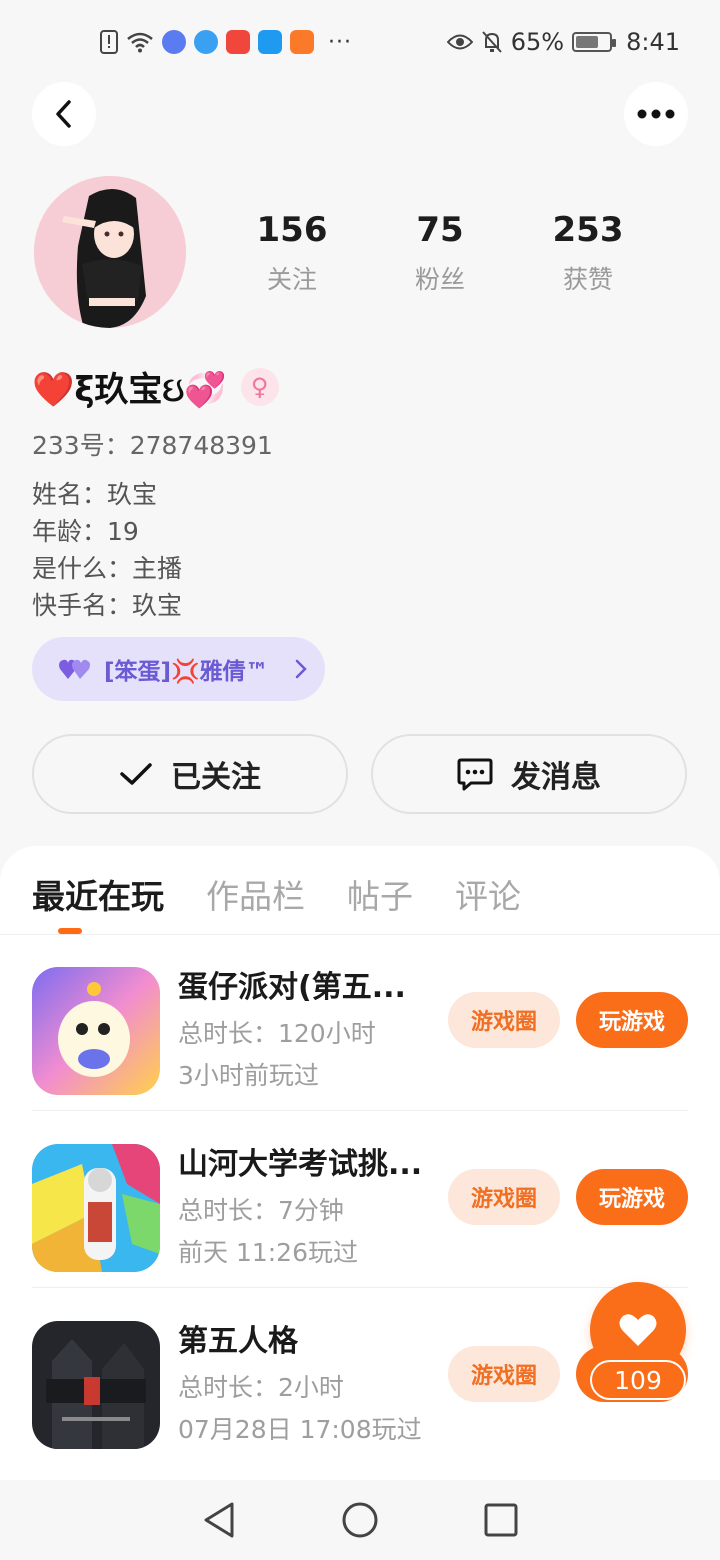 The width and height of the screenshot is (720, 1560). Describe the element at coordinates (96, 1385) in the screenshot. I see `game-icon-identity-v` at that location.